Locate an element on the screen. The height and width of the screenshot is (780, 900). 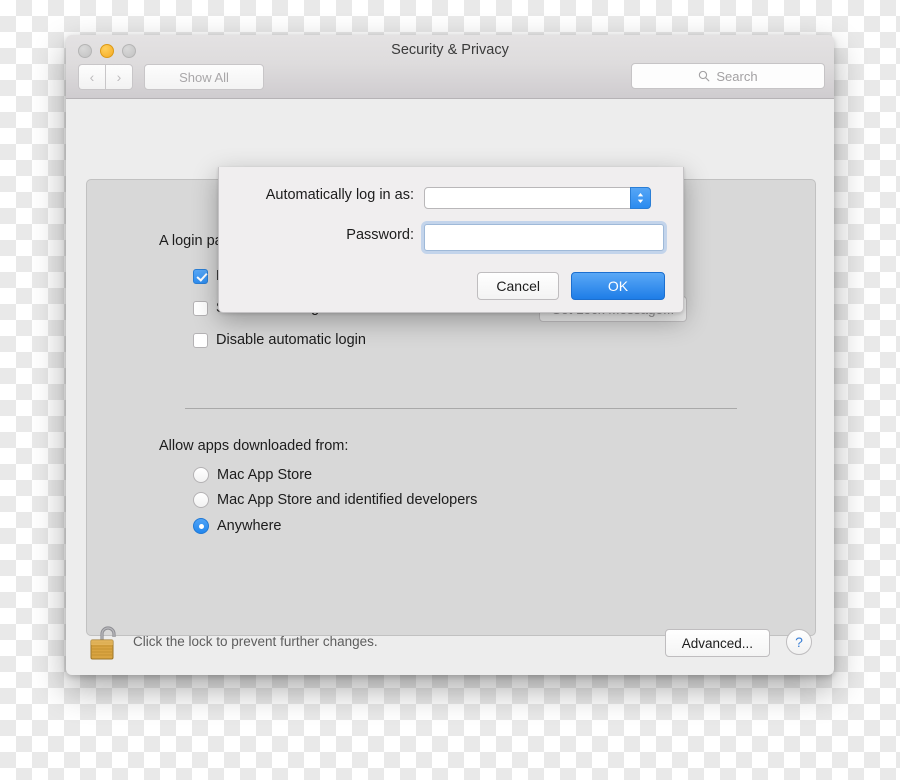
radio-row-anywhere: Anywhere is located at coordinates (237, 526).